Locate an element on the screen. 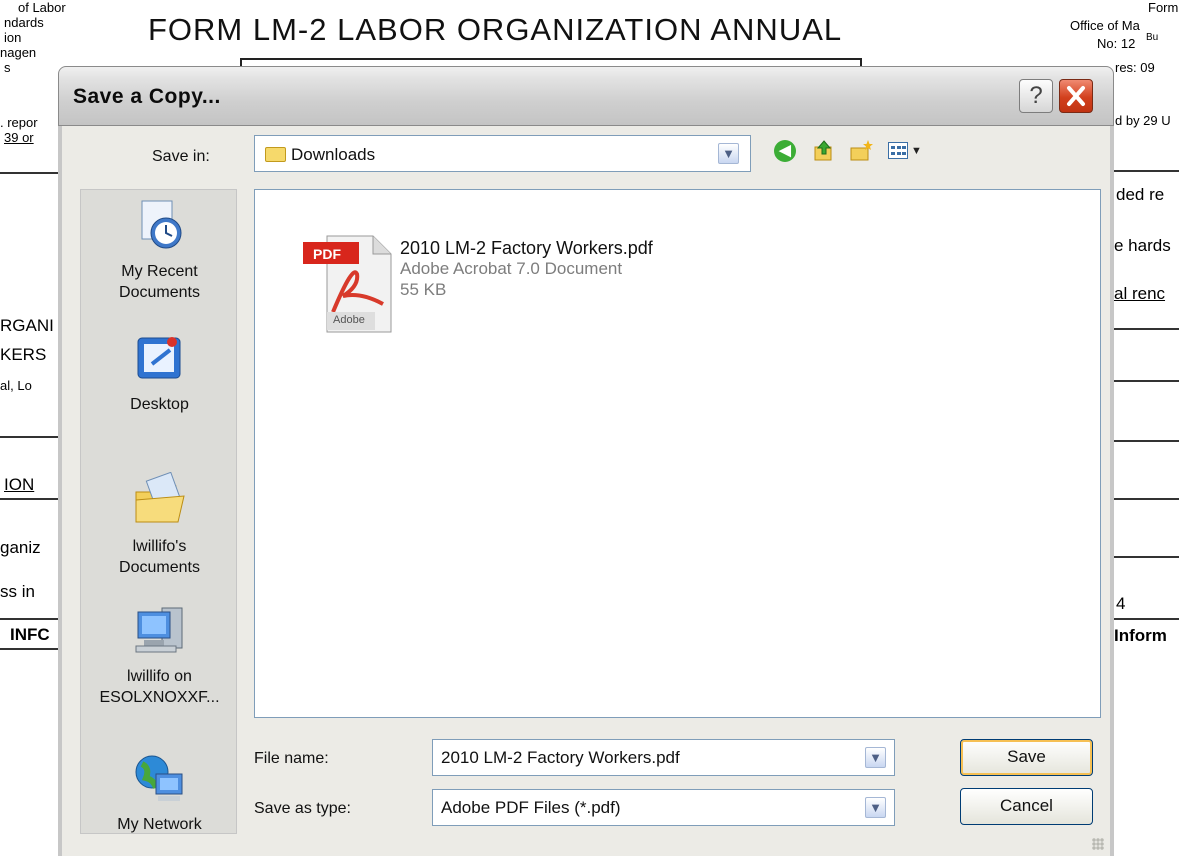  bg-right-10: Inform is located at coordinates (1140, 635).